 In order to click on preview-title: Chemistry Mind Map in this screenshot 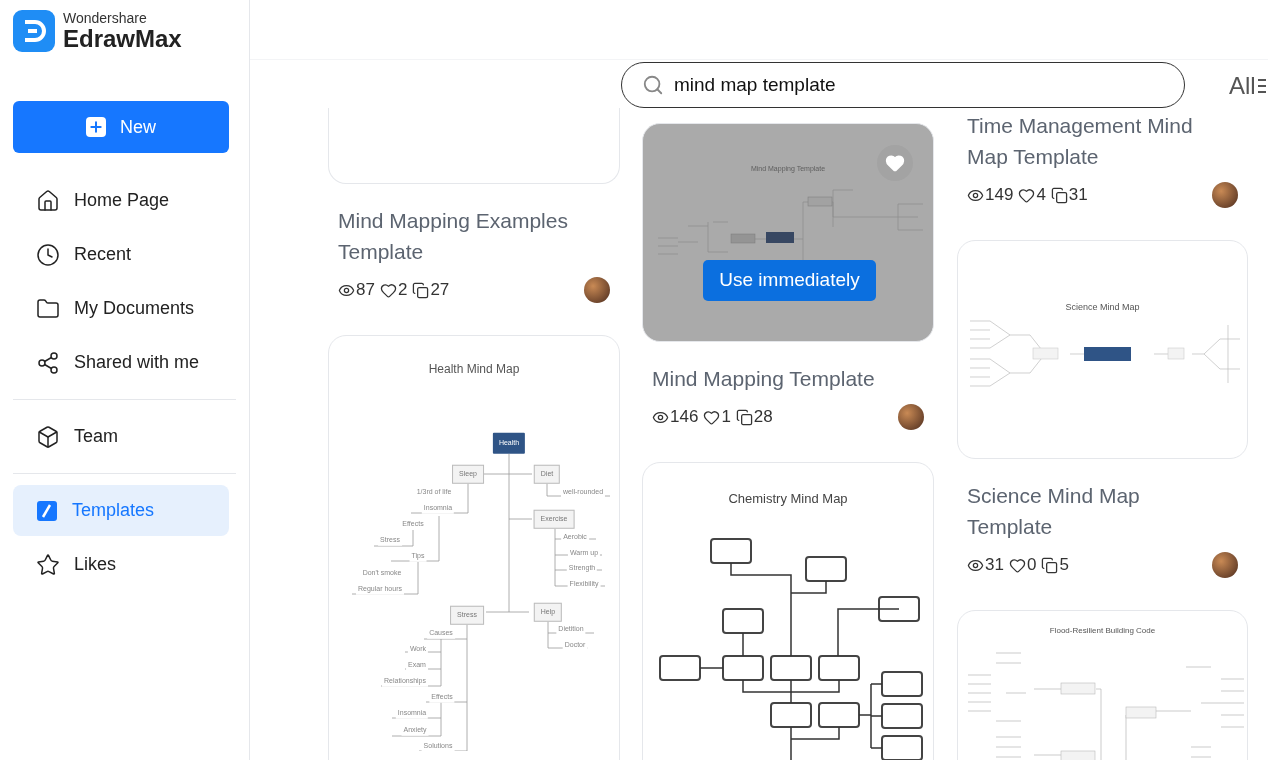, I will do `click(788, 499)`.